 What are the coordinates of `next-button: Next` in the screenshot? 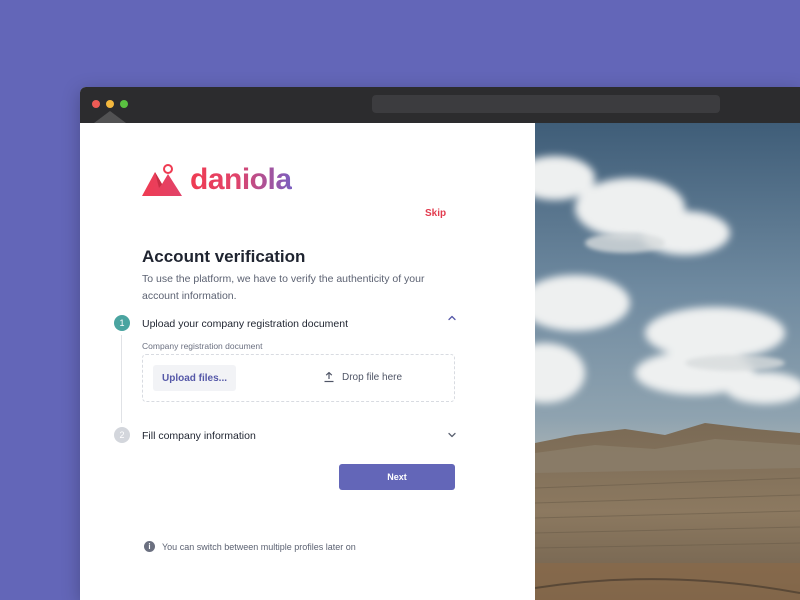 It's located at (397, 477).